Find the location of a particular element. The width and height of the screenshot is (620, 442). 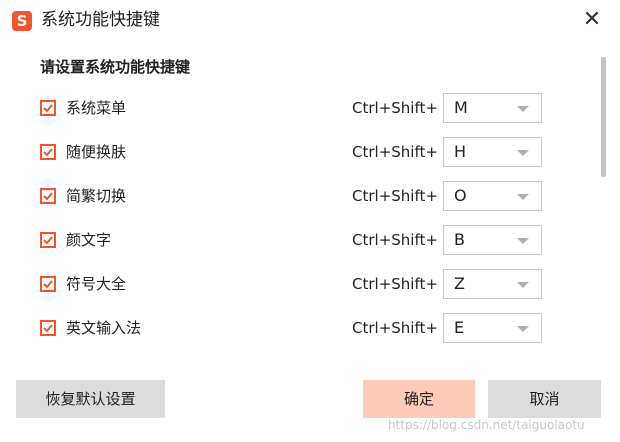

watermark: https://blog.csdn.net/taiguolaotu is located at coordinates (486, 425).